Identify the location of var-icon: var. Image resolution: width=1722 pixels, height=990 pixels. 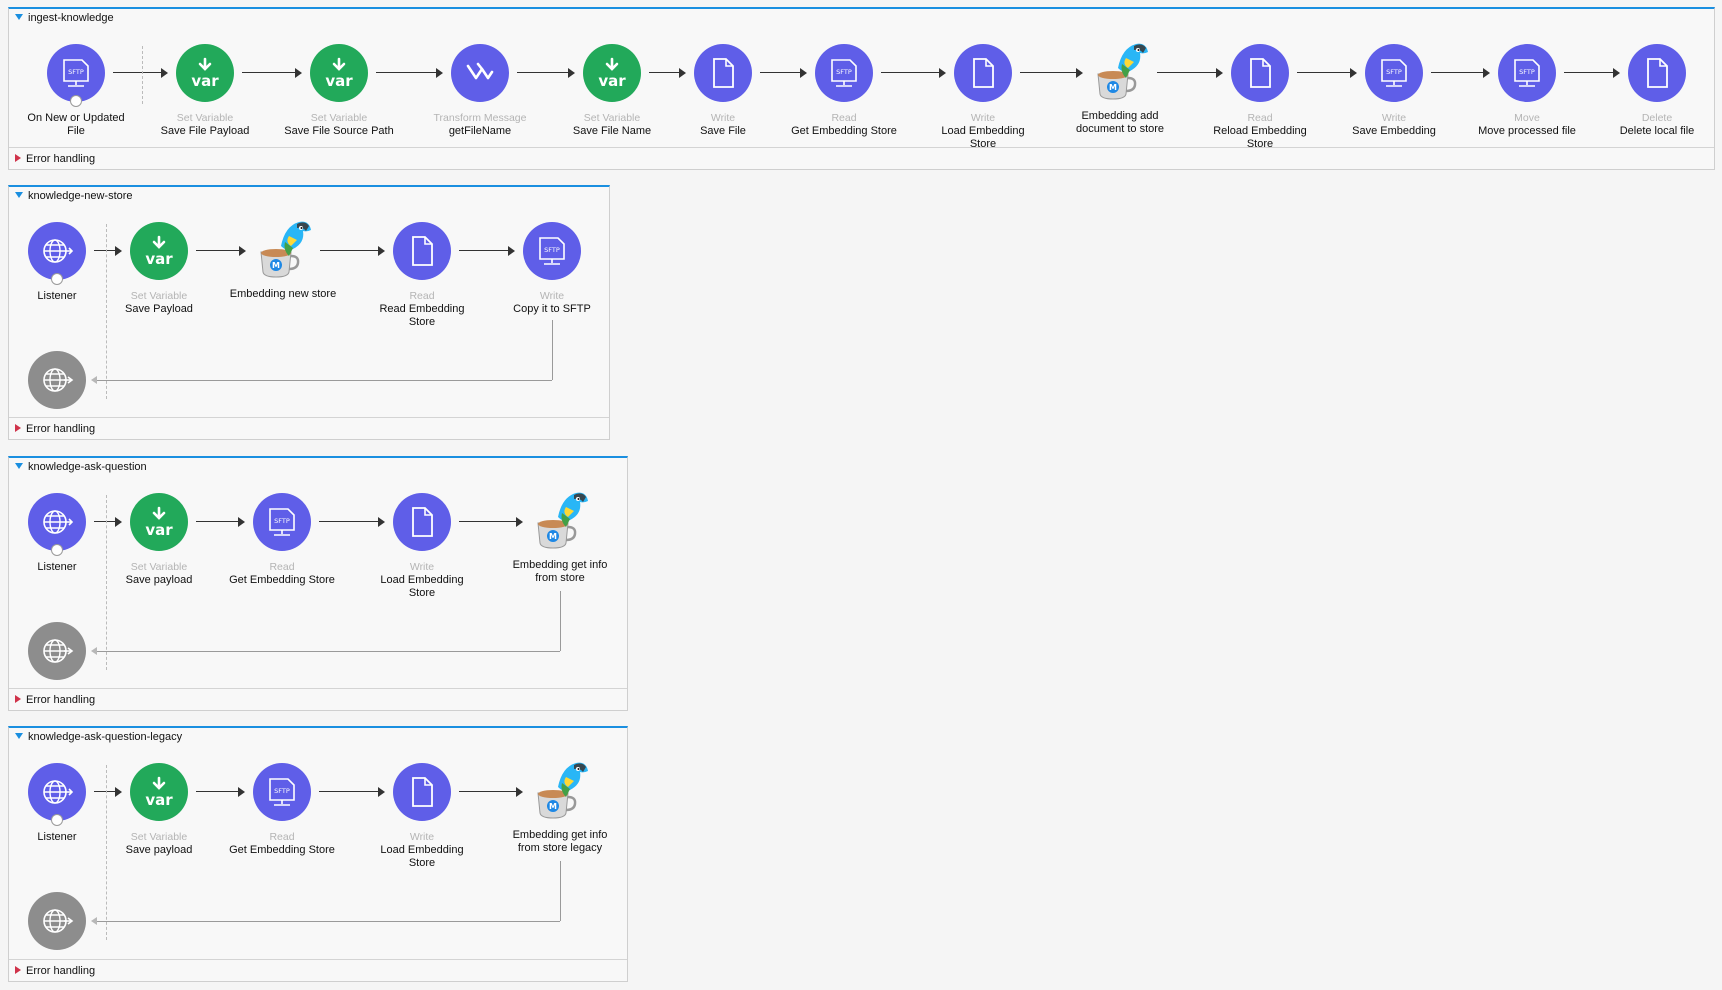
(159, 792).